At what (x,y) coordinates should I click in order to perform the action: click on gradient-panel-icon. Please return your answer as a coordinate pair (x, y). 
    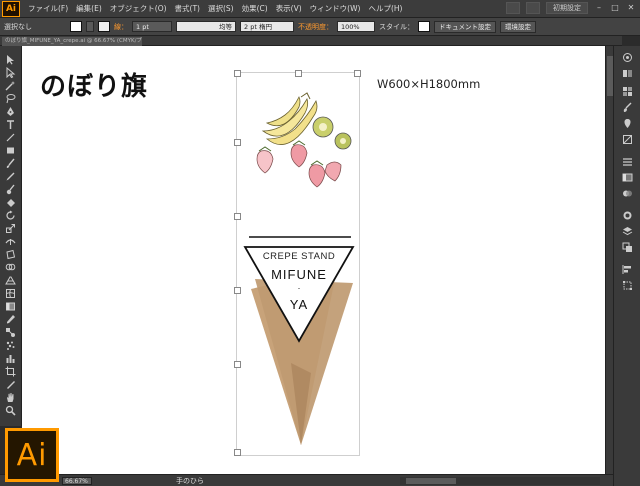
    Looking at the image, I should click on (627, 177).